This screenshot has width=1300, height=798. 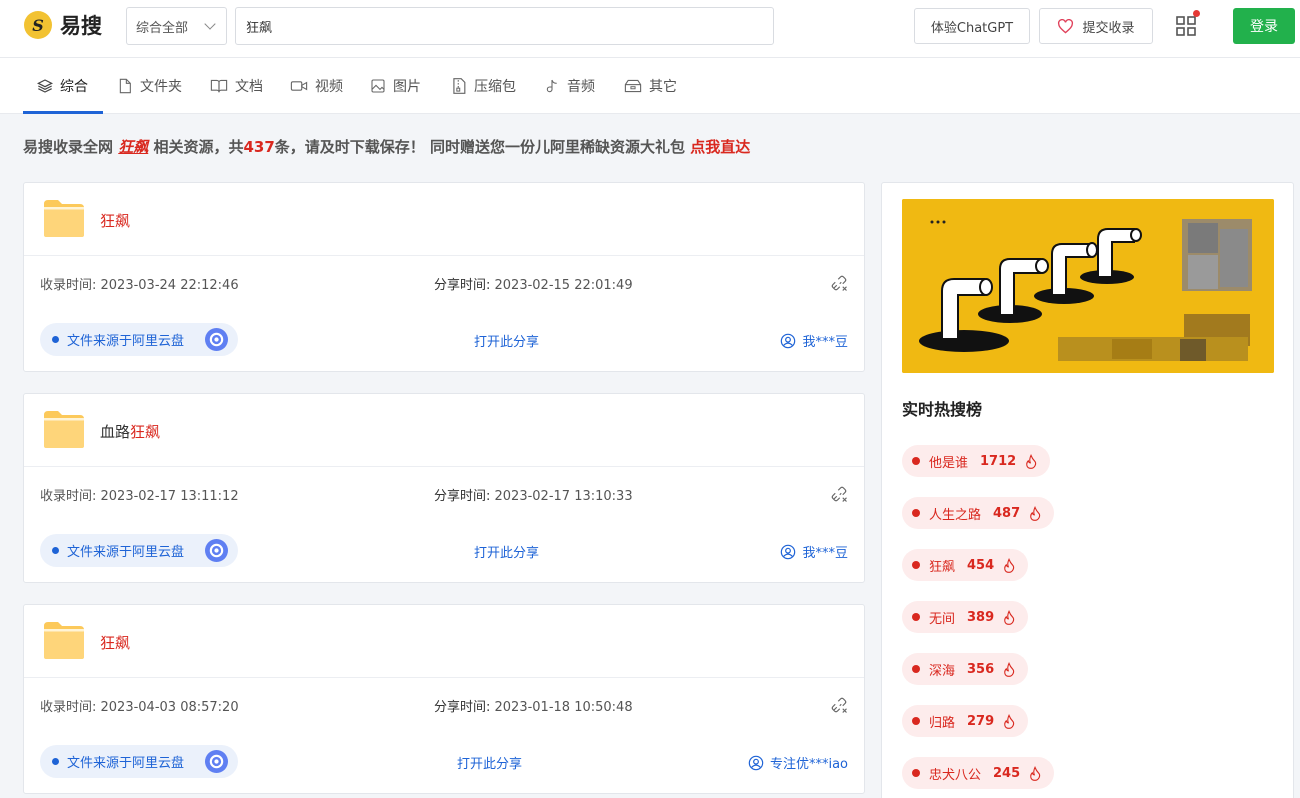 What do you see at coordinates (70, 496) in the screenshot?
I see `collected-time-label: 收录时间:` at bounding box center [70, 496].